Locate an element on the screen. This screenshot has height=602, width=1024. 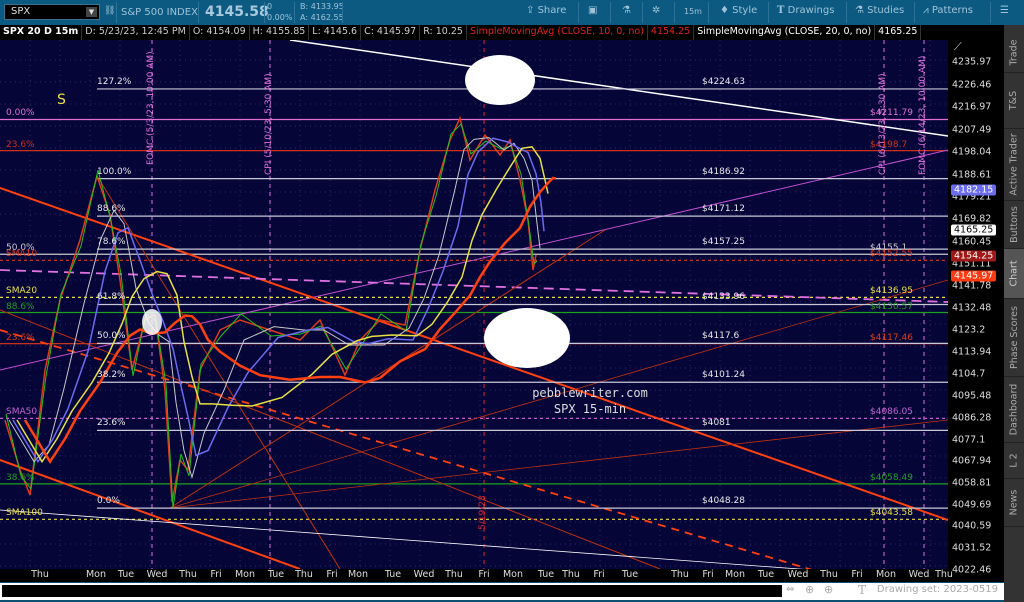
candle-icon: ♦ is located at coordinates (724, 10).